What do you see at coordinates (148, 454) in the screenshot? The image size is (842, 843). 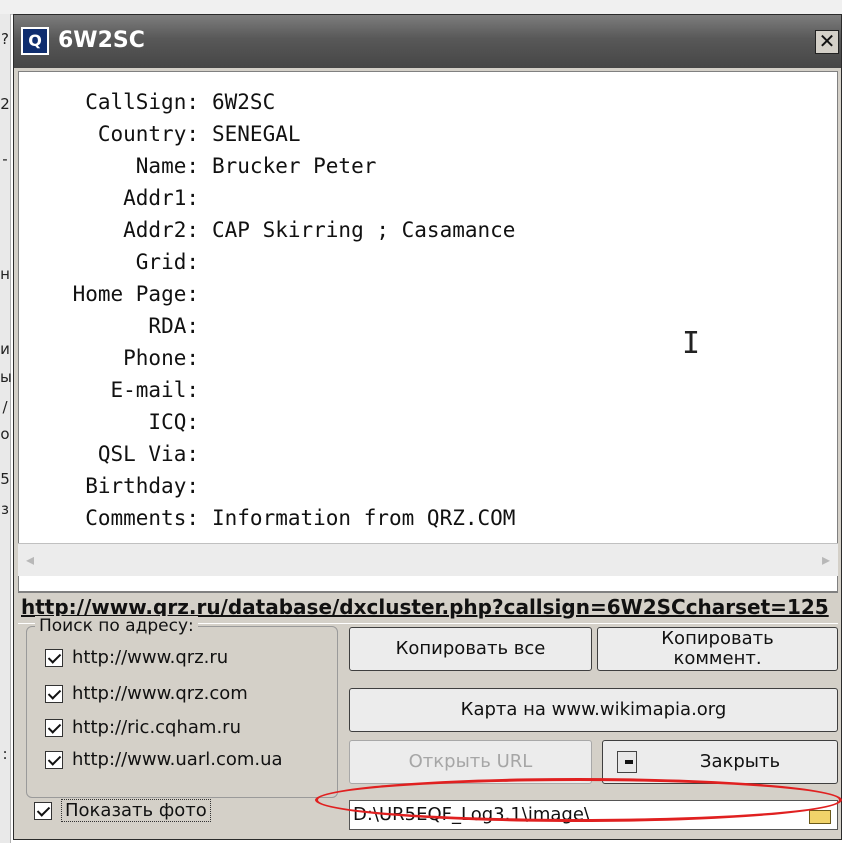 I see `info-label: QSL Via:` at bounding box center [148, 454].